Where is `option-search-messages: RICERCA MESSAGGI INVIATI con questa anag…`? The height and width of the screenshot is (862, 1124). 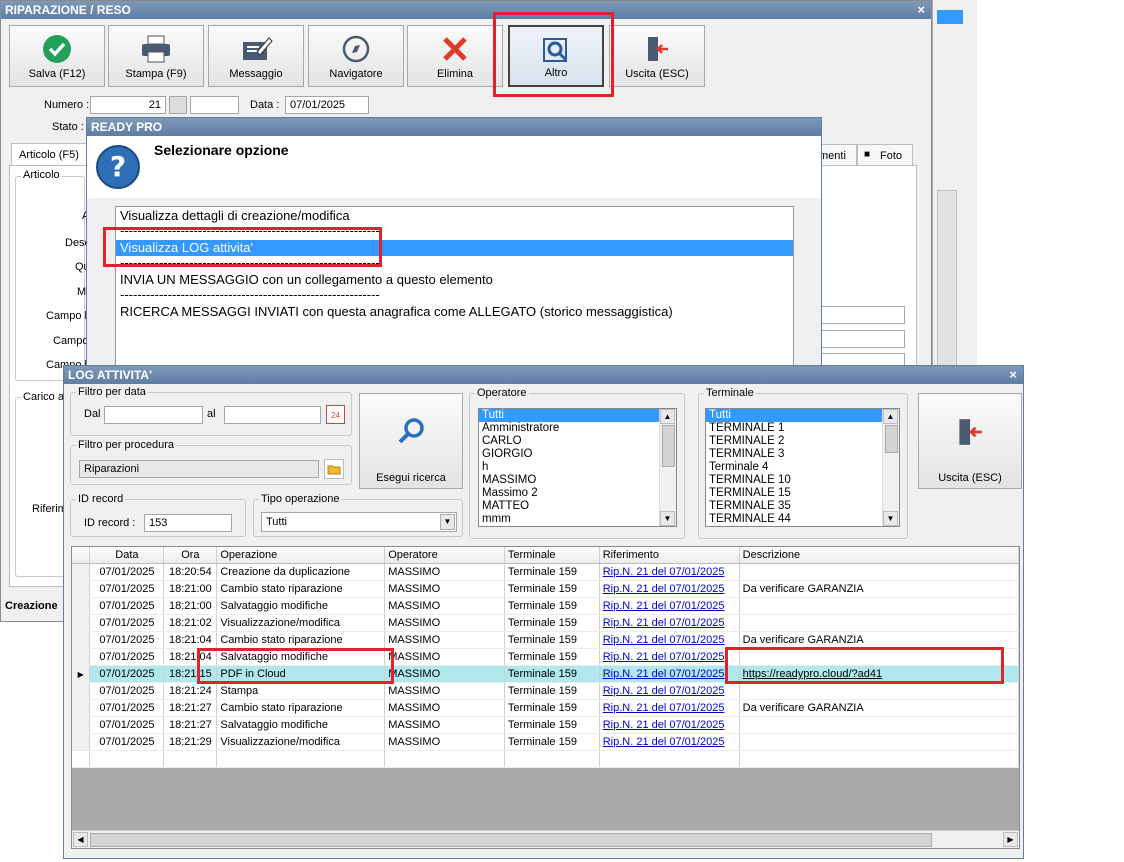 option-search-messages: RICERCA MESSAGGI INVIATI con questa anag… is located at coordinates (454, 312).